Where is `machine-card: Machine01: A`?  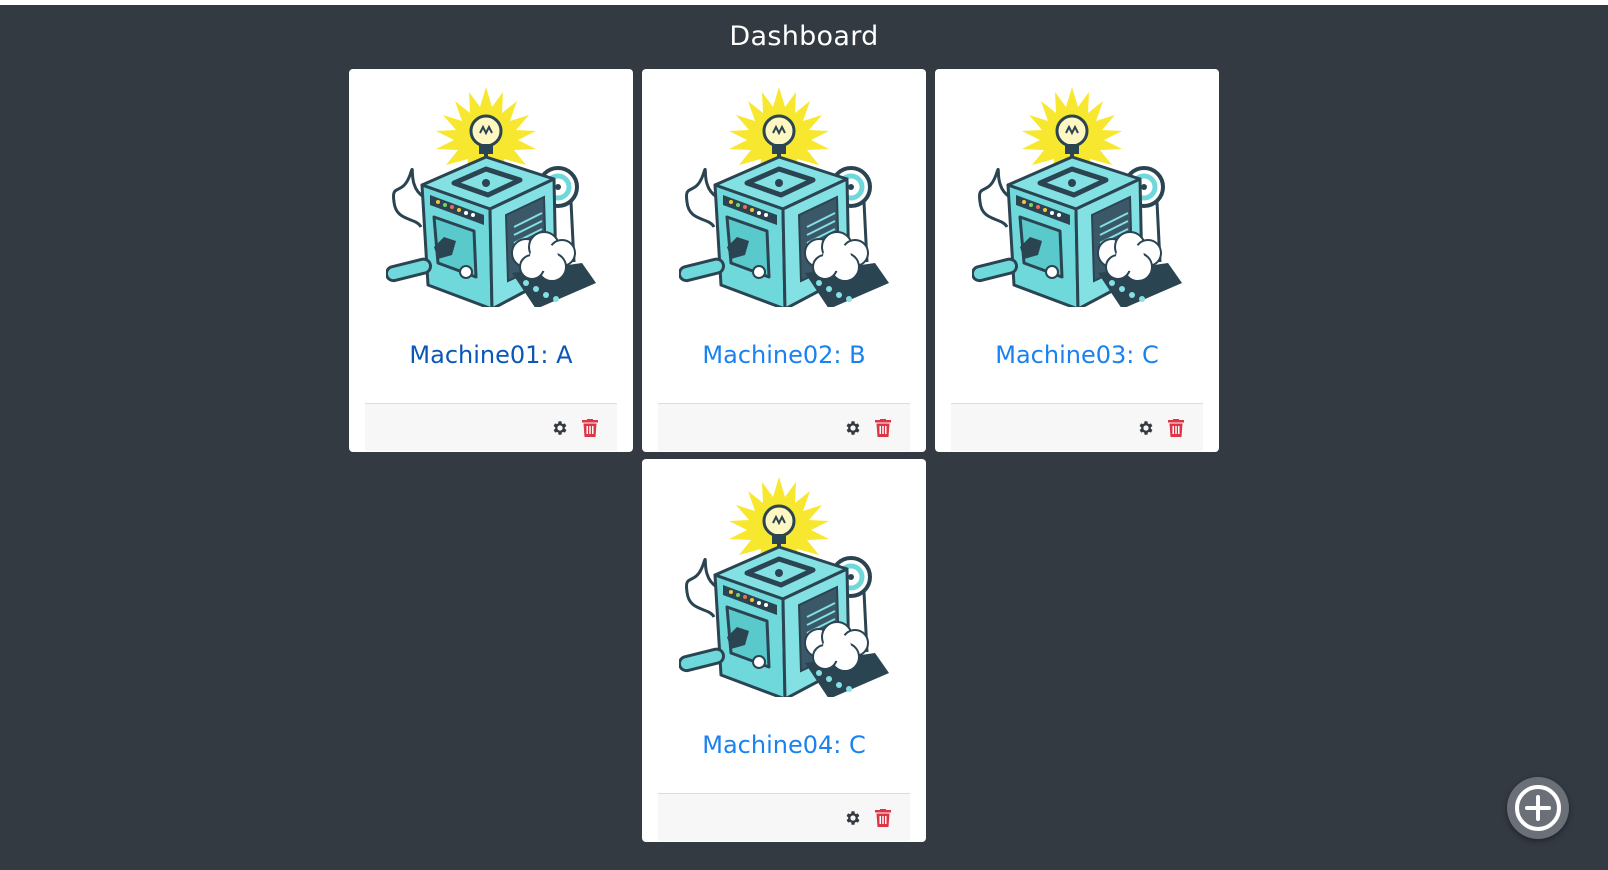
machine-card: Machine01: A is located at coordinates (491, 260).